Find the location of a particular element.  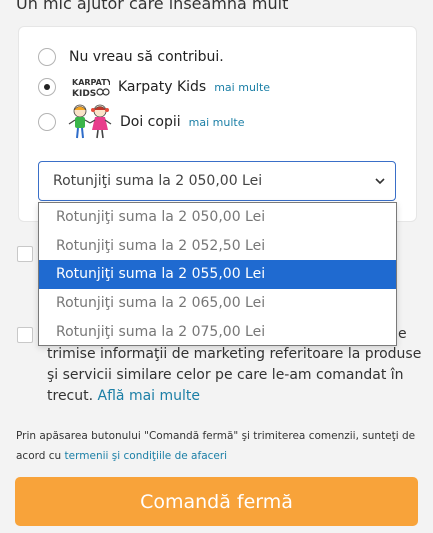

section-title: Un mic ajutor care înseamnă mult is located at coordinates (152, 6).